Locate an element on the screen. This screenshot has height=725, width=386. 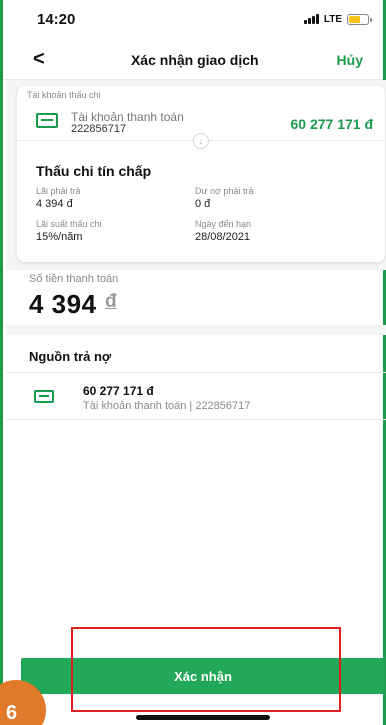
status-bar: 14:20 LTE is located at coordinates (193, 19).